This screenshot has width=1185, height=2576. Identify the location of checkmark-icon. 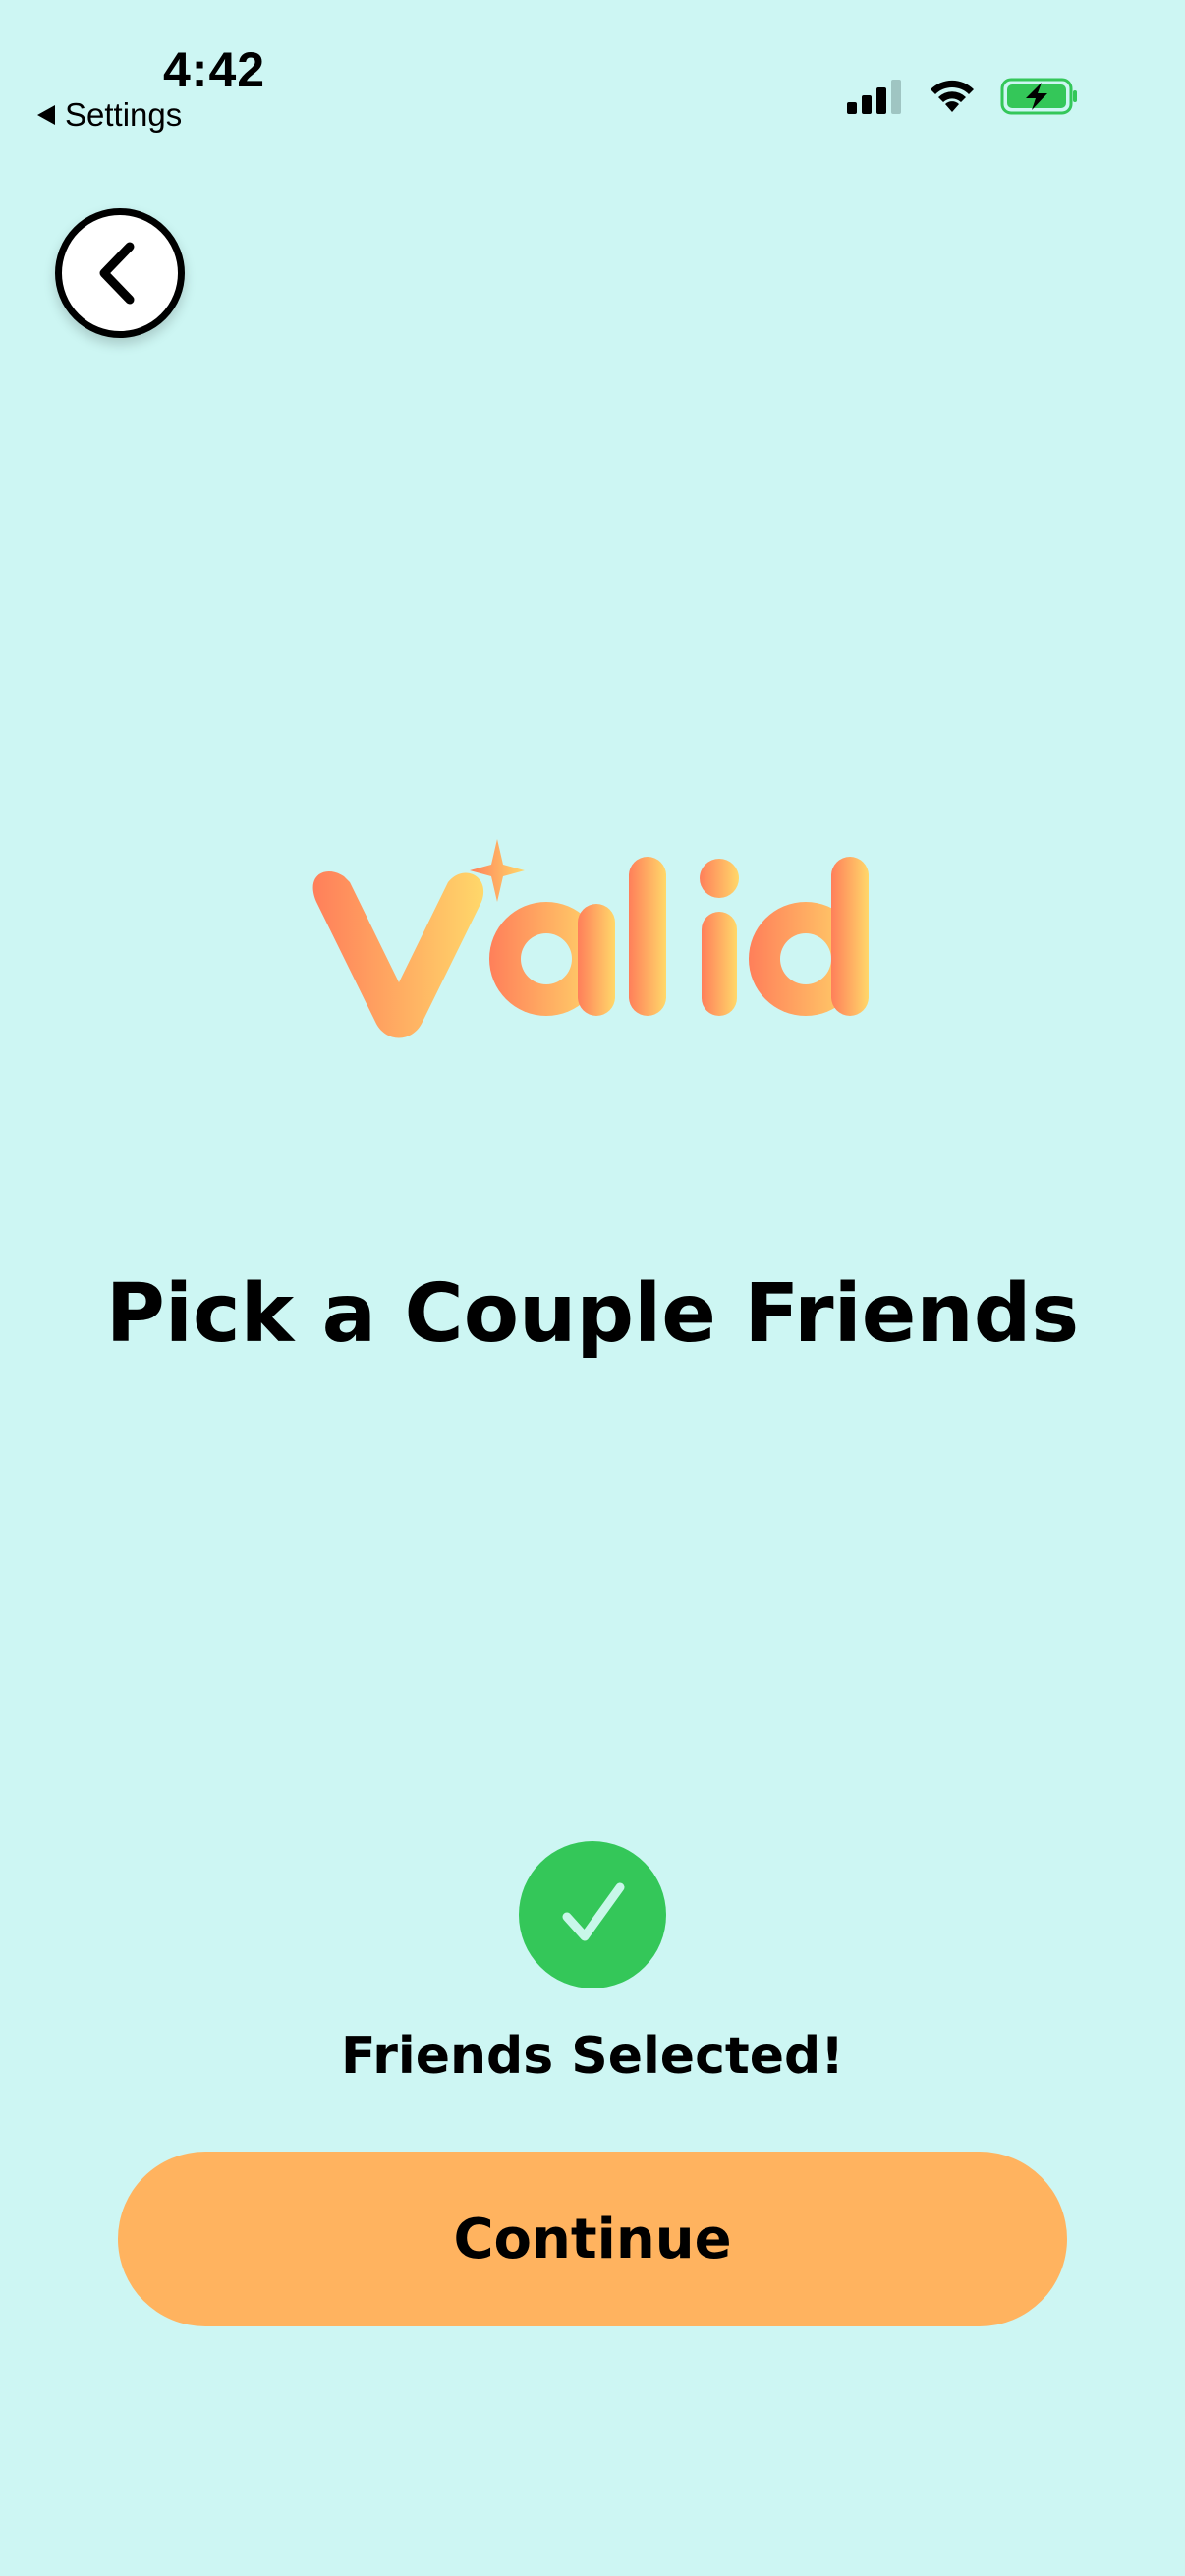
(594, 1911).